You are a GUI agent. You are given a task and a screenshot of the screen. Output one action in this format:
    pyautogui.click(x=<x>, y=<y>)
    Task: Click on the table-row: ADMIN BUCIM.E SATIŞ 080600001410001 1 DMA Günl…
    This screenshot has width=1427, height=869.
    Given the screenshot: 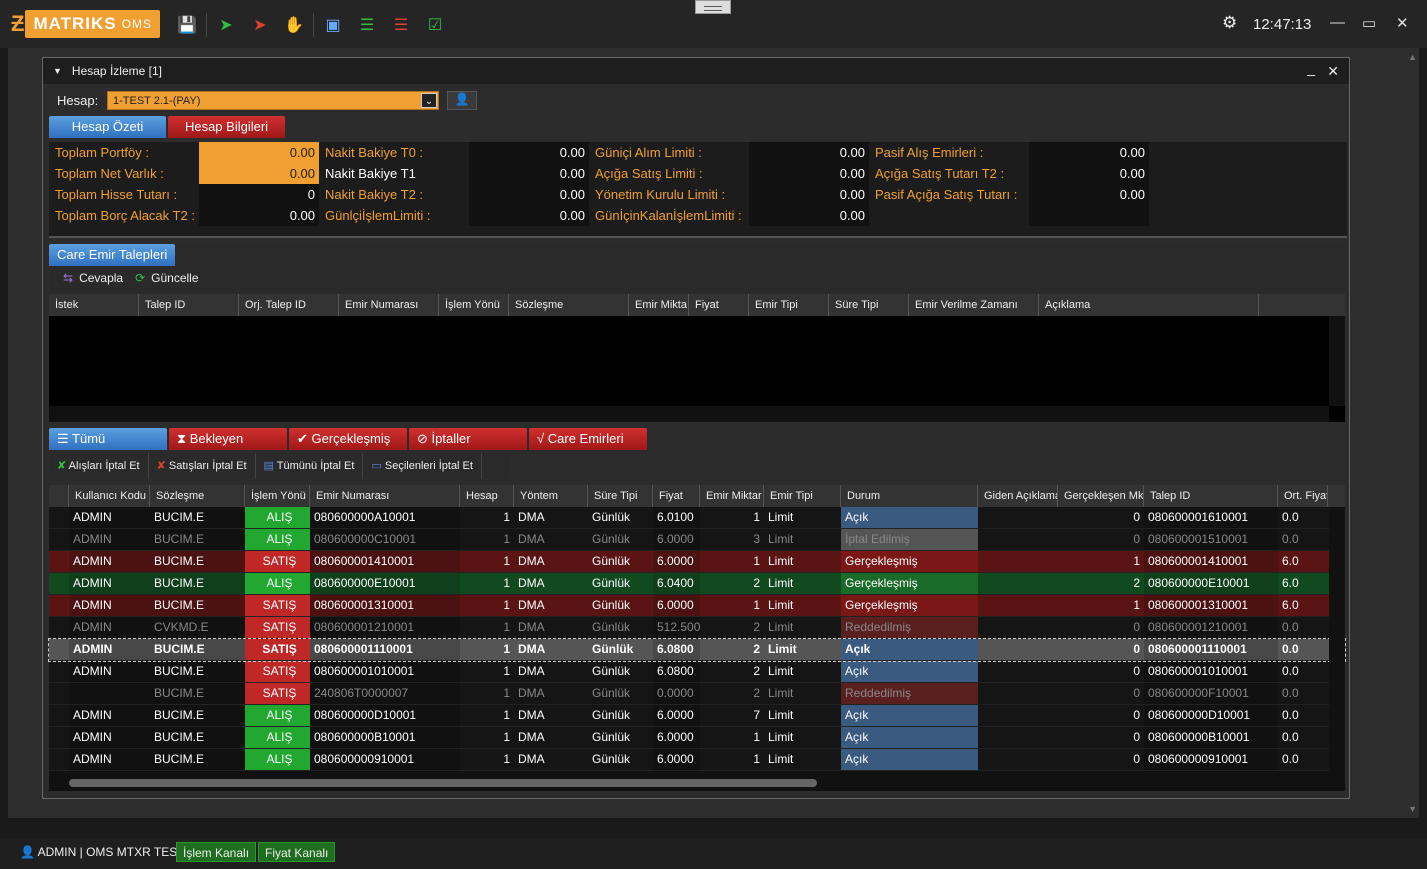 What is the action you would take?
    pyautogui.click(x=697, y=562)
    